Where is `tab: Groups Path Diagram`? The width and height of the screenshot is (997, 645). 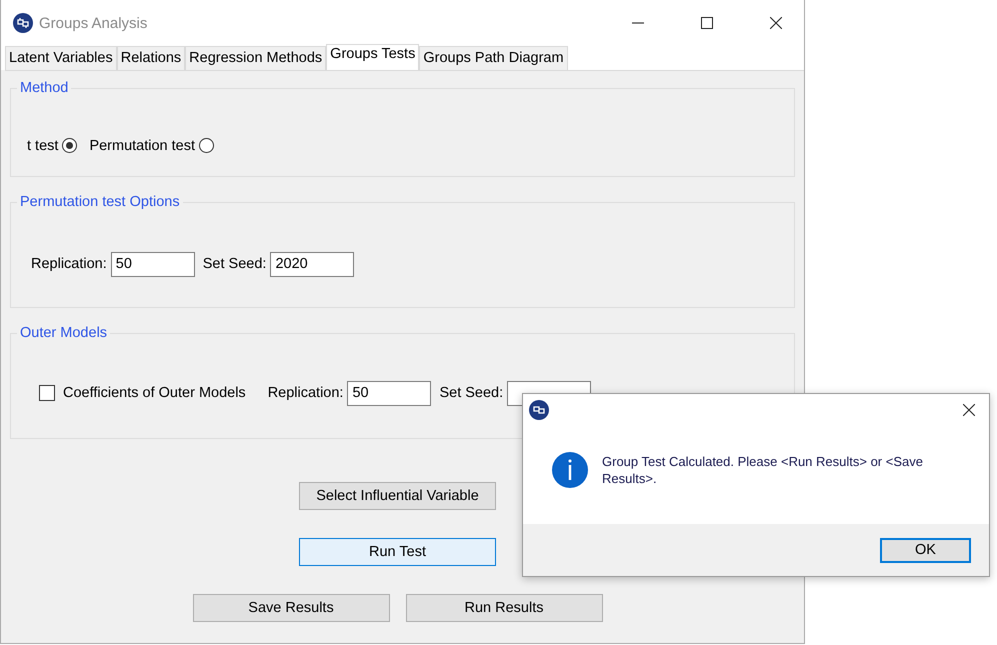 tab: Groups Path Diagram is located at coordinates (493, 58).